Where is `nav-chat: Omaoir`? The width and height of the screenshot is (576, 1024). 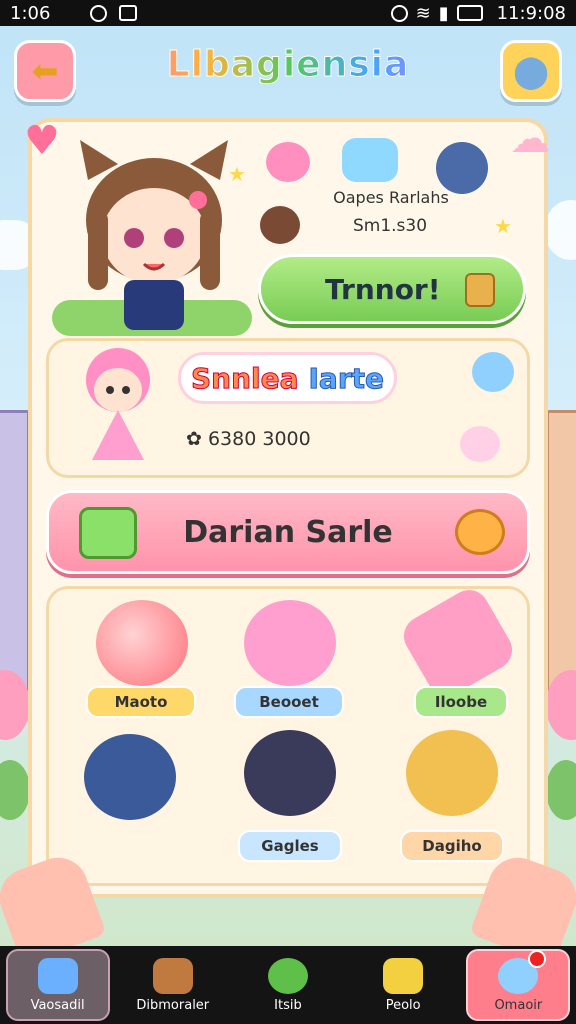
nav-chat: Omaoir is located at coordinates (518, 985).